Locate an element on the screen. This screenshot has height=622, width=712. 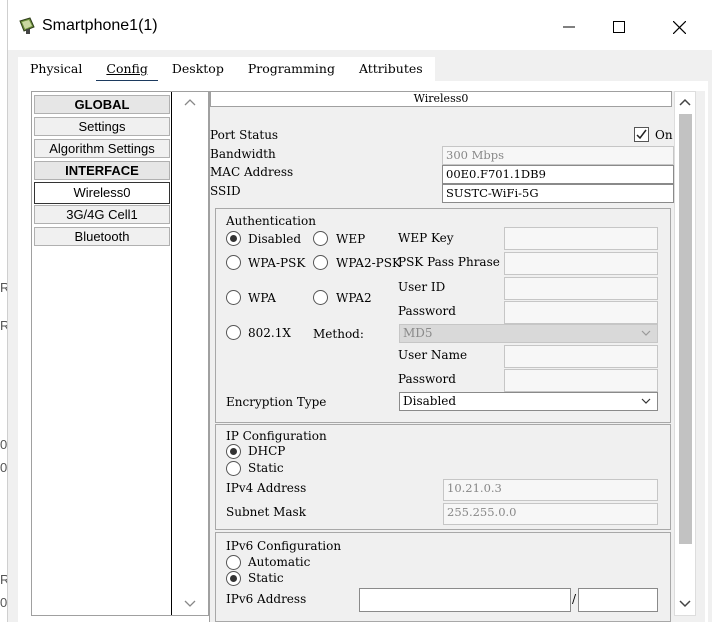
bandwidth-label: Bandwidth is located at coordinates (243, 154).